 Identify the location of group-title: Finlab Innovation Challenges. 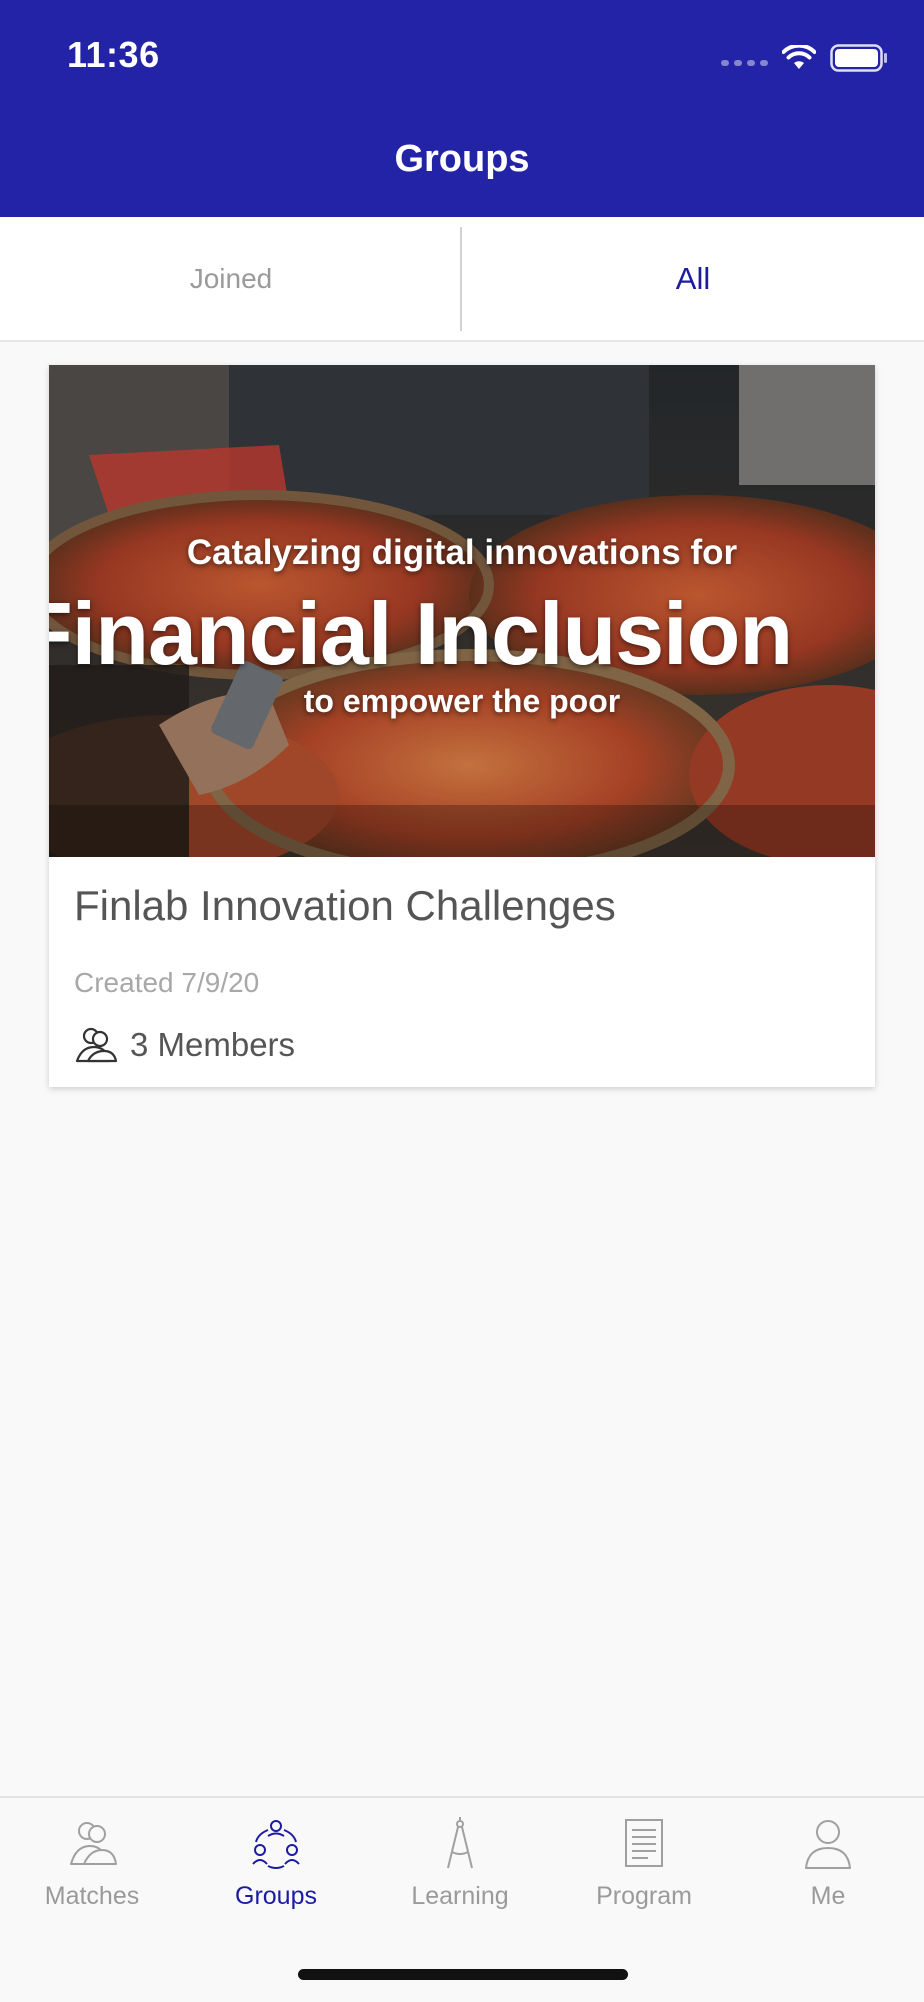
(345, 905).